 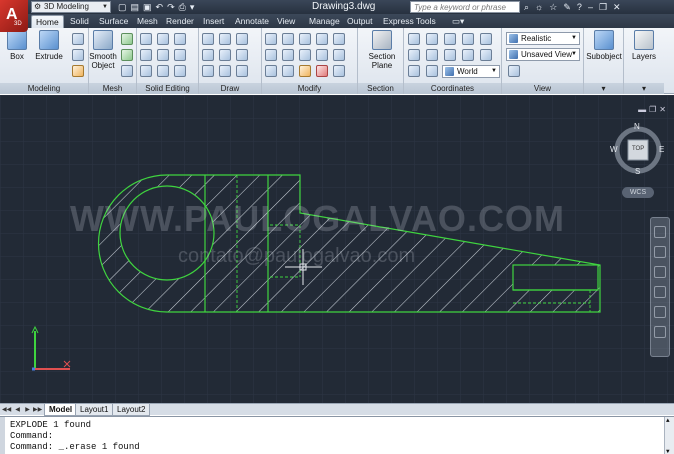 What do you see at coordinates (208, 55) in the screenshot?
I see `spline-icon` at bounding box center [208, 55].